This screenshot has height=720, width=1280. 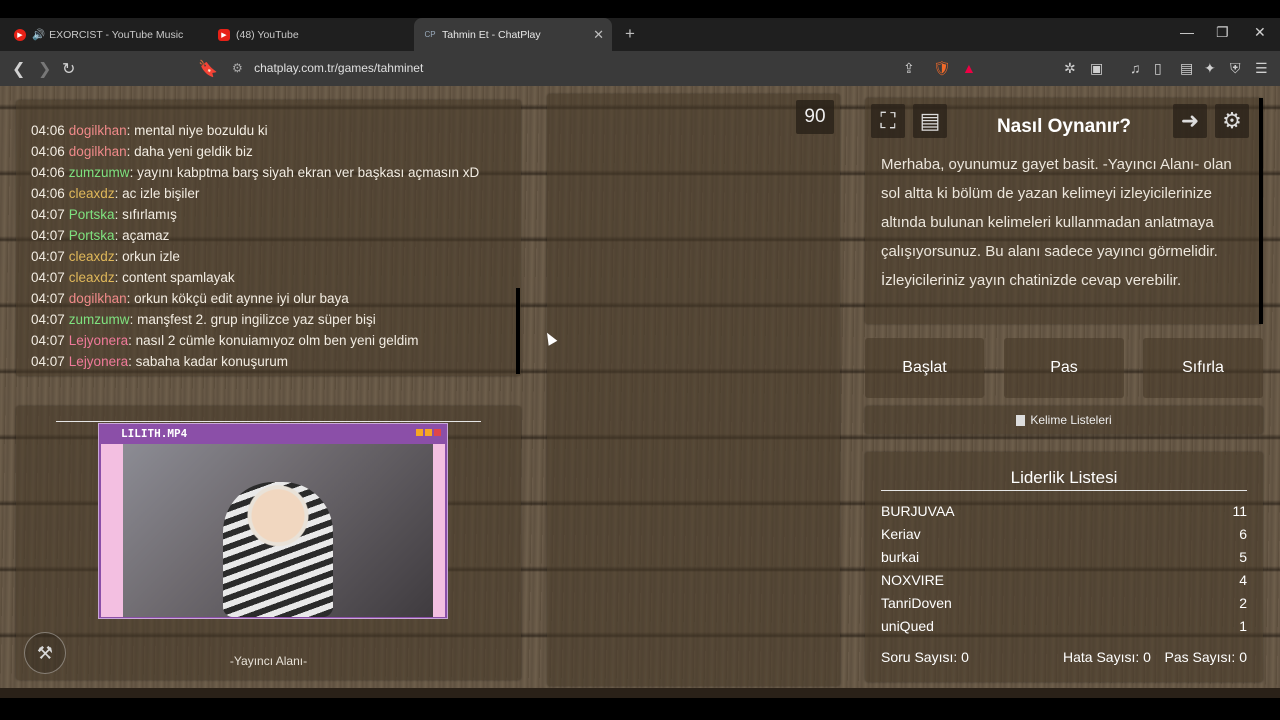 I want to click on player-score: 4, so click(x=1243, y=580).